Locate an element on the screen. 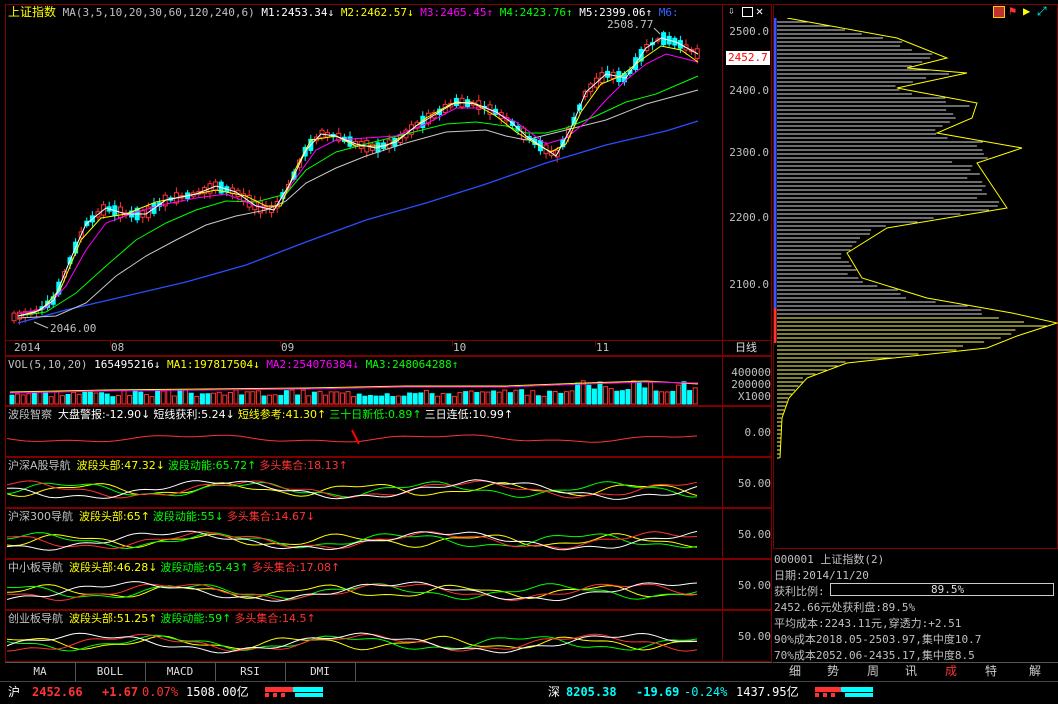  x-label: 2014 is located at coordinates (27, 347).